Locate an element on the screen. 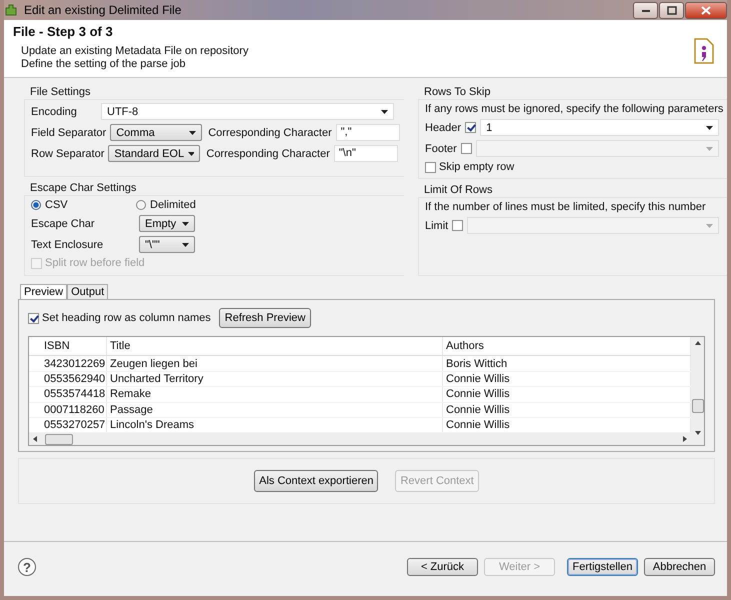 This screenshot has height=600, width=731. separator-dropdown: Comma is located at coordinates (156, 132).